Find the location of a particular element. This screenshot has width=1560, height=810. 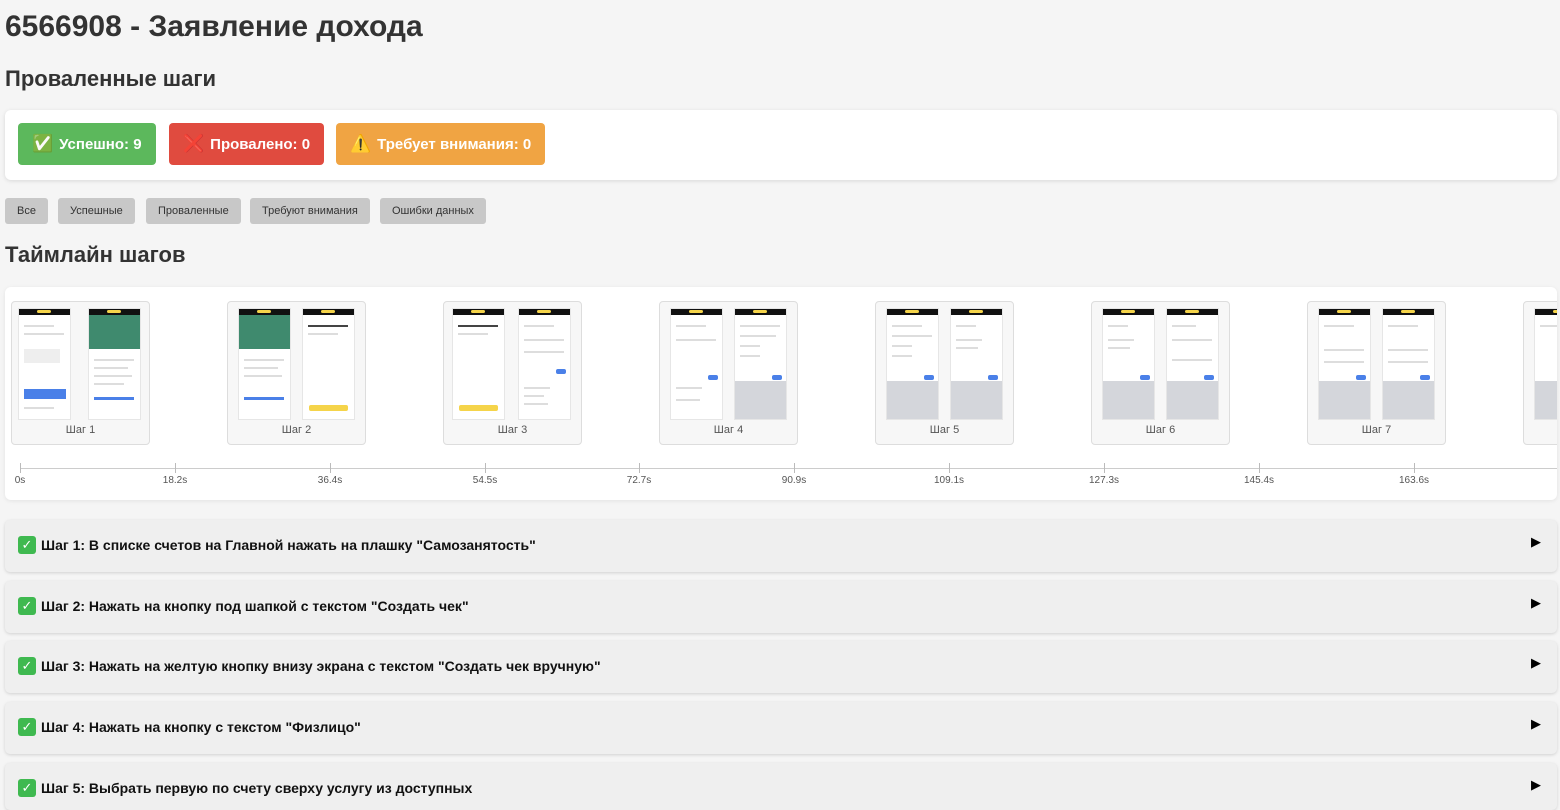

timeline-tick-label: 0s is located at coordinates (20, 480).